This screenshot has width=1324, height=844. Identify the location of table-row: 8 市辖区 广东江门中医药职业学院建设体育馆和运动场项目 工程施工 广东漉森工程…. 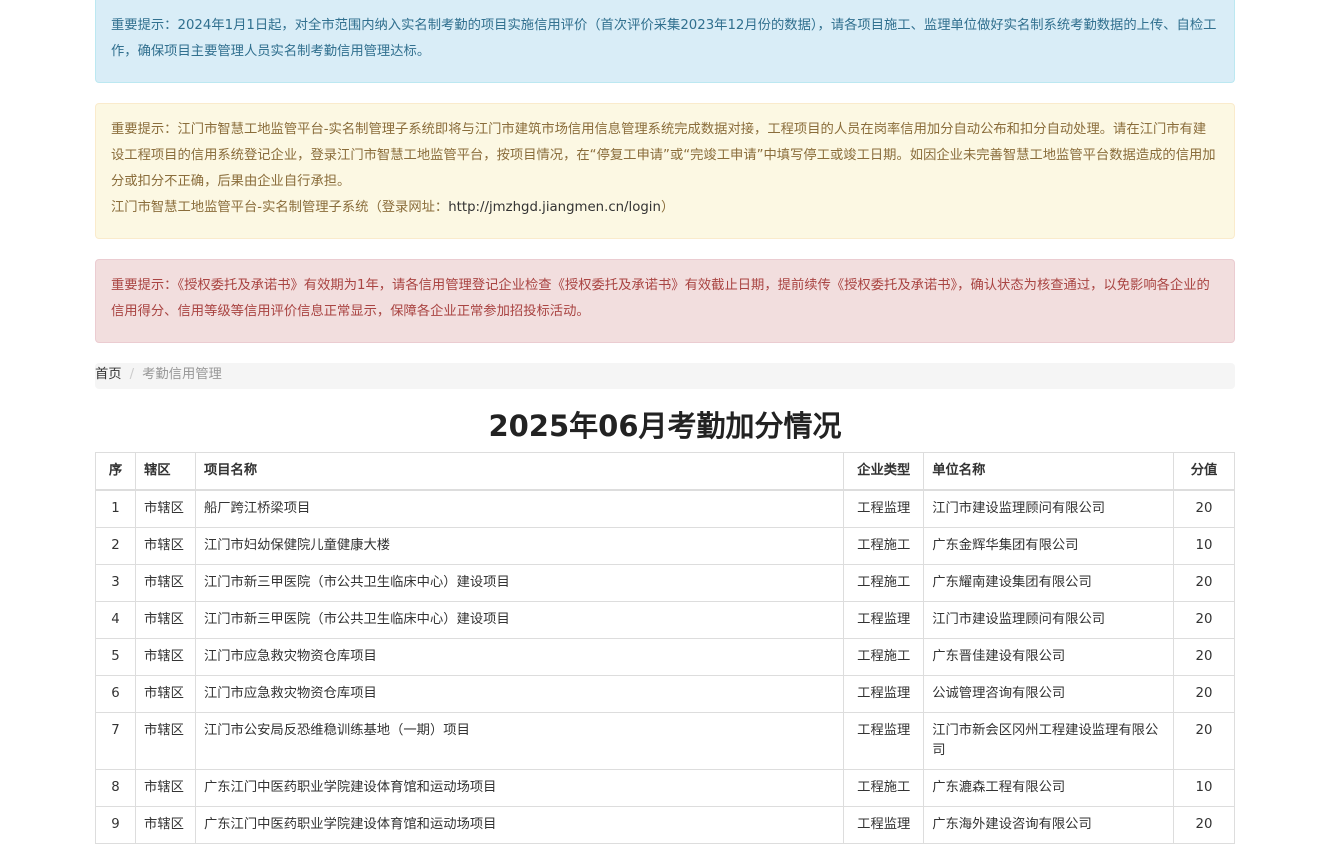
(665, 788).